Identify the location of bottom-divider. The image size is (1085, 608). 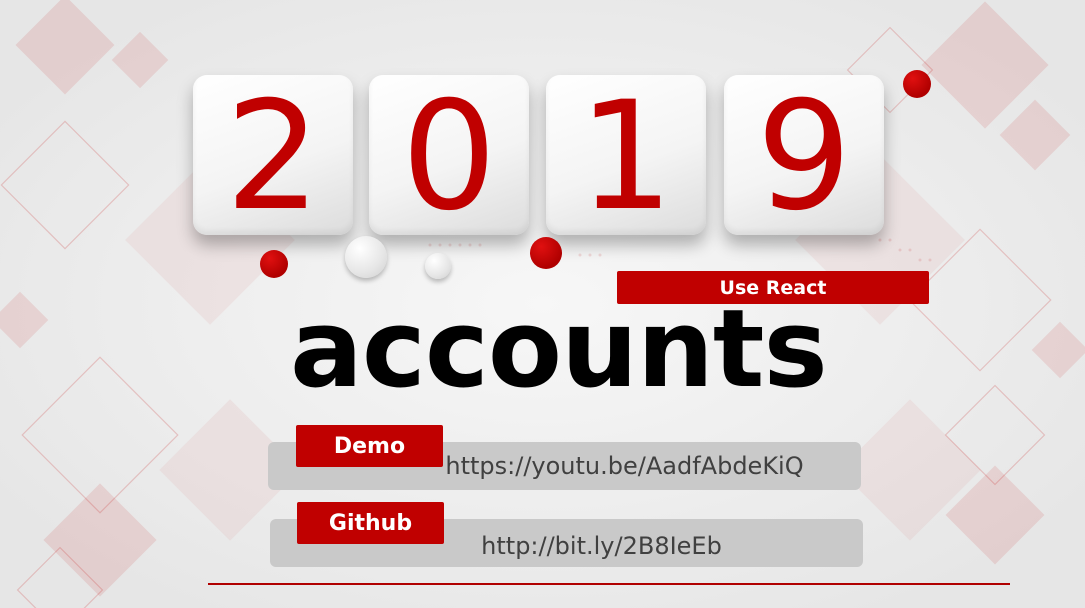
(609, 584).